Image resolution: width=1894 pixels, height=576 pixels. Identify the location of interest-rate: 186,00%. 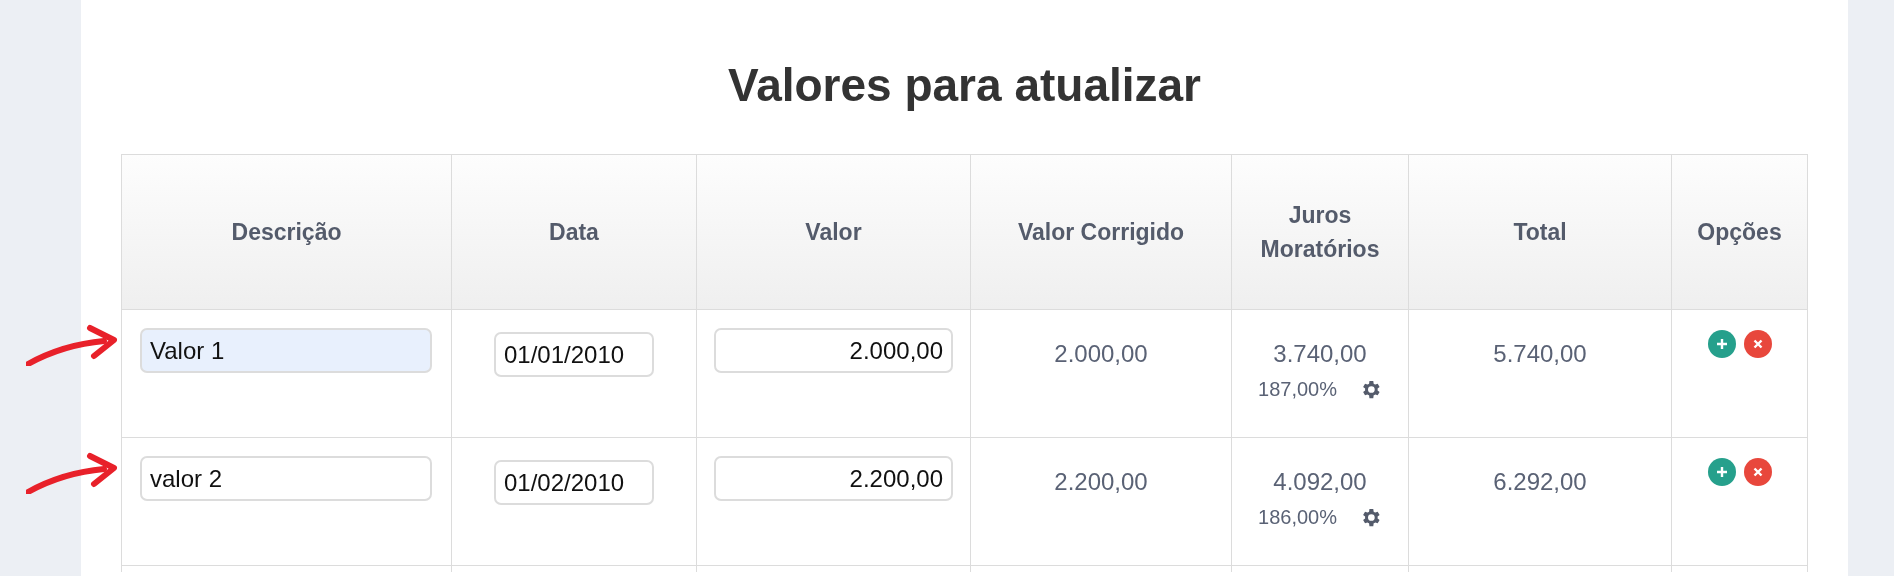
(1297, 517).